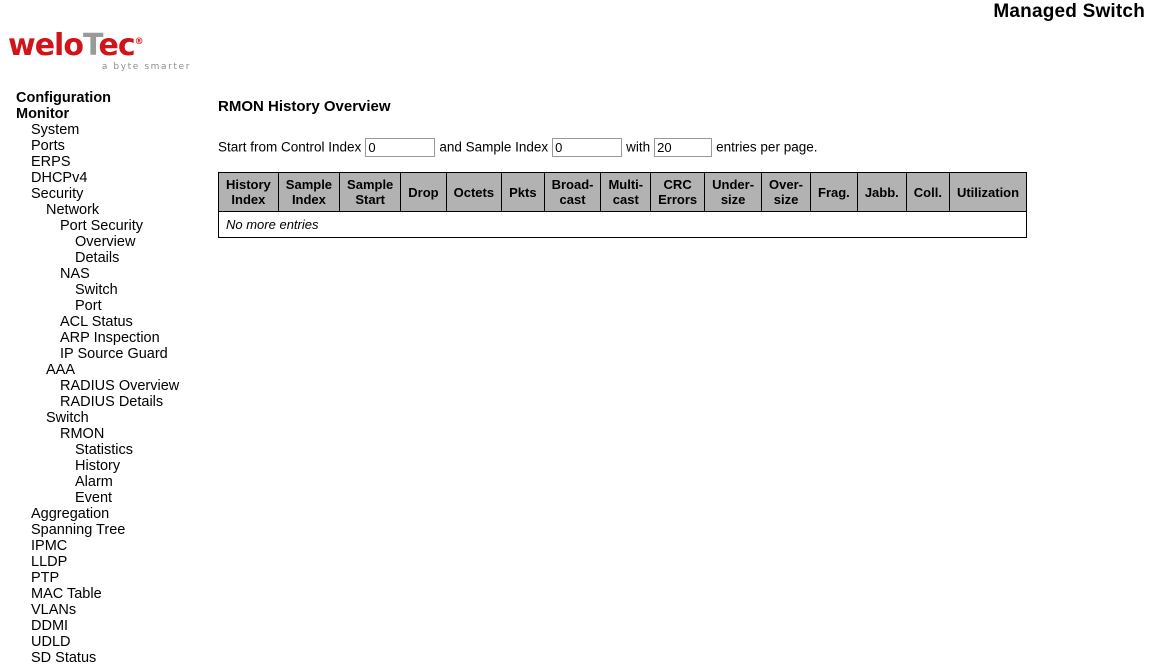  What do you see at coordinates (304, 106) in the screenshot?
I see `content-title: RMON History Overview` at bounding box center [304, 106].